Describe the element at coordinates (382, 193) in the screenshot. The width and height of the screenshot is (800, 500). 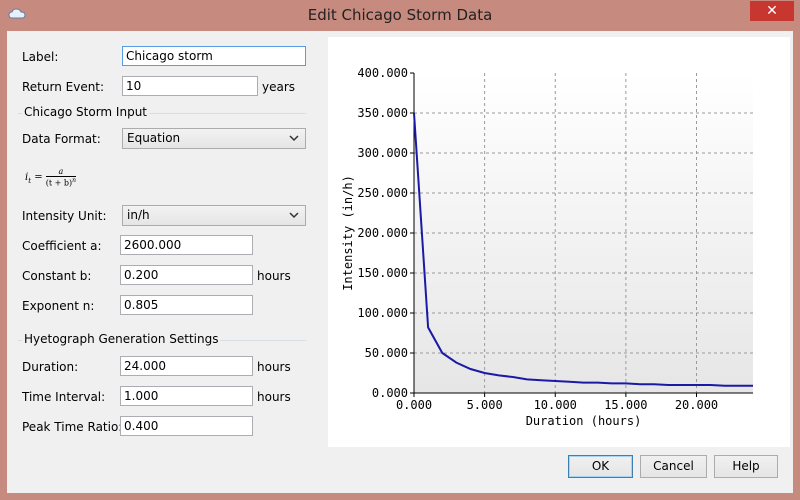
I see `y-tick-label: 250.000` at that location.